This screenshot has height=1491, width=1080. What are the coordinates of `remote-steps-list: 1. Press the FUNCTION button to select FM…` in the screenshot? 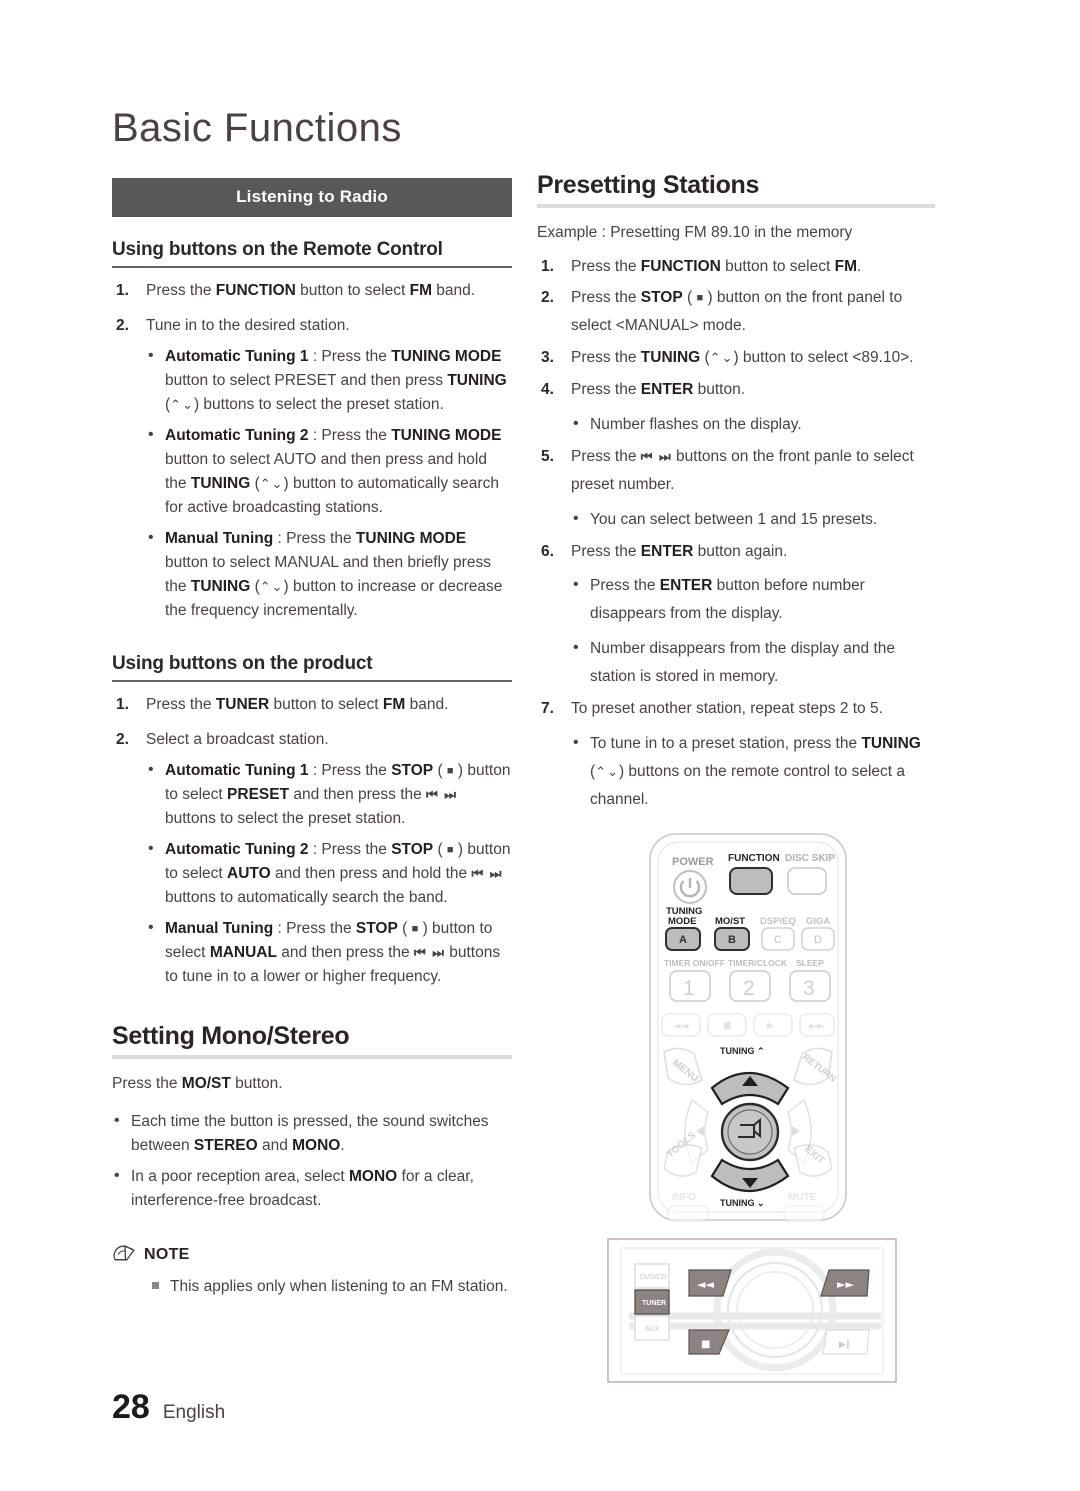 It's located at (312, 451).